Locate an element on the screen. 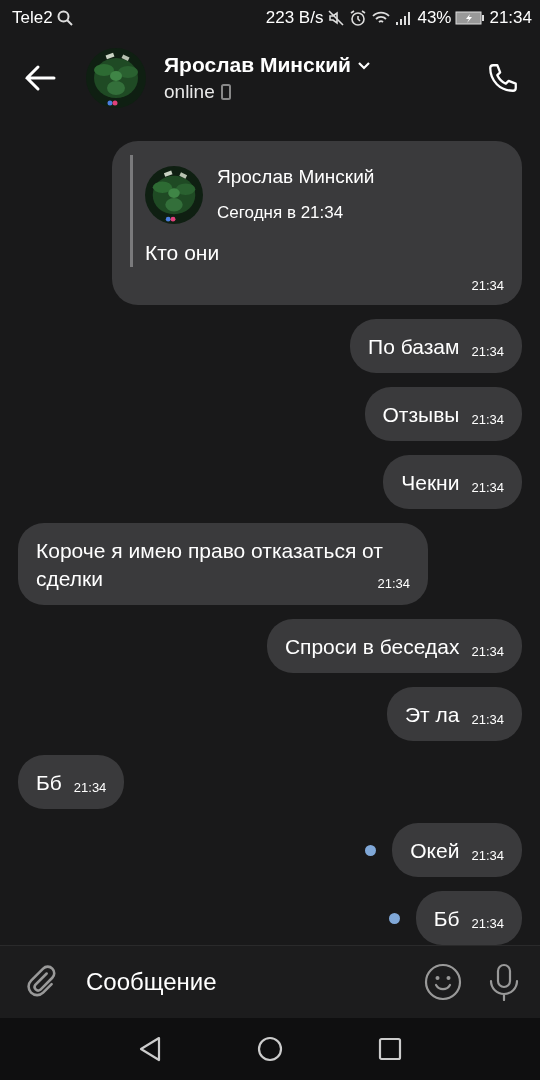  message-field: Сообщение is located at coordinates (241, 982).